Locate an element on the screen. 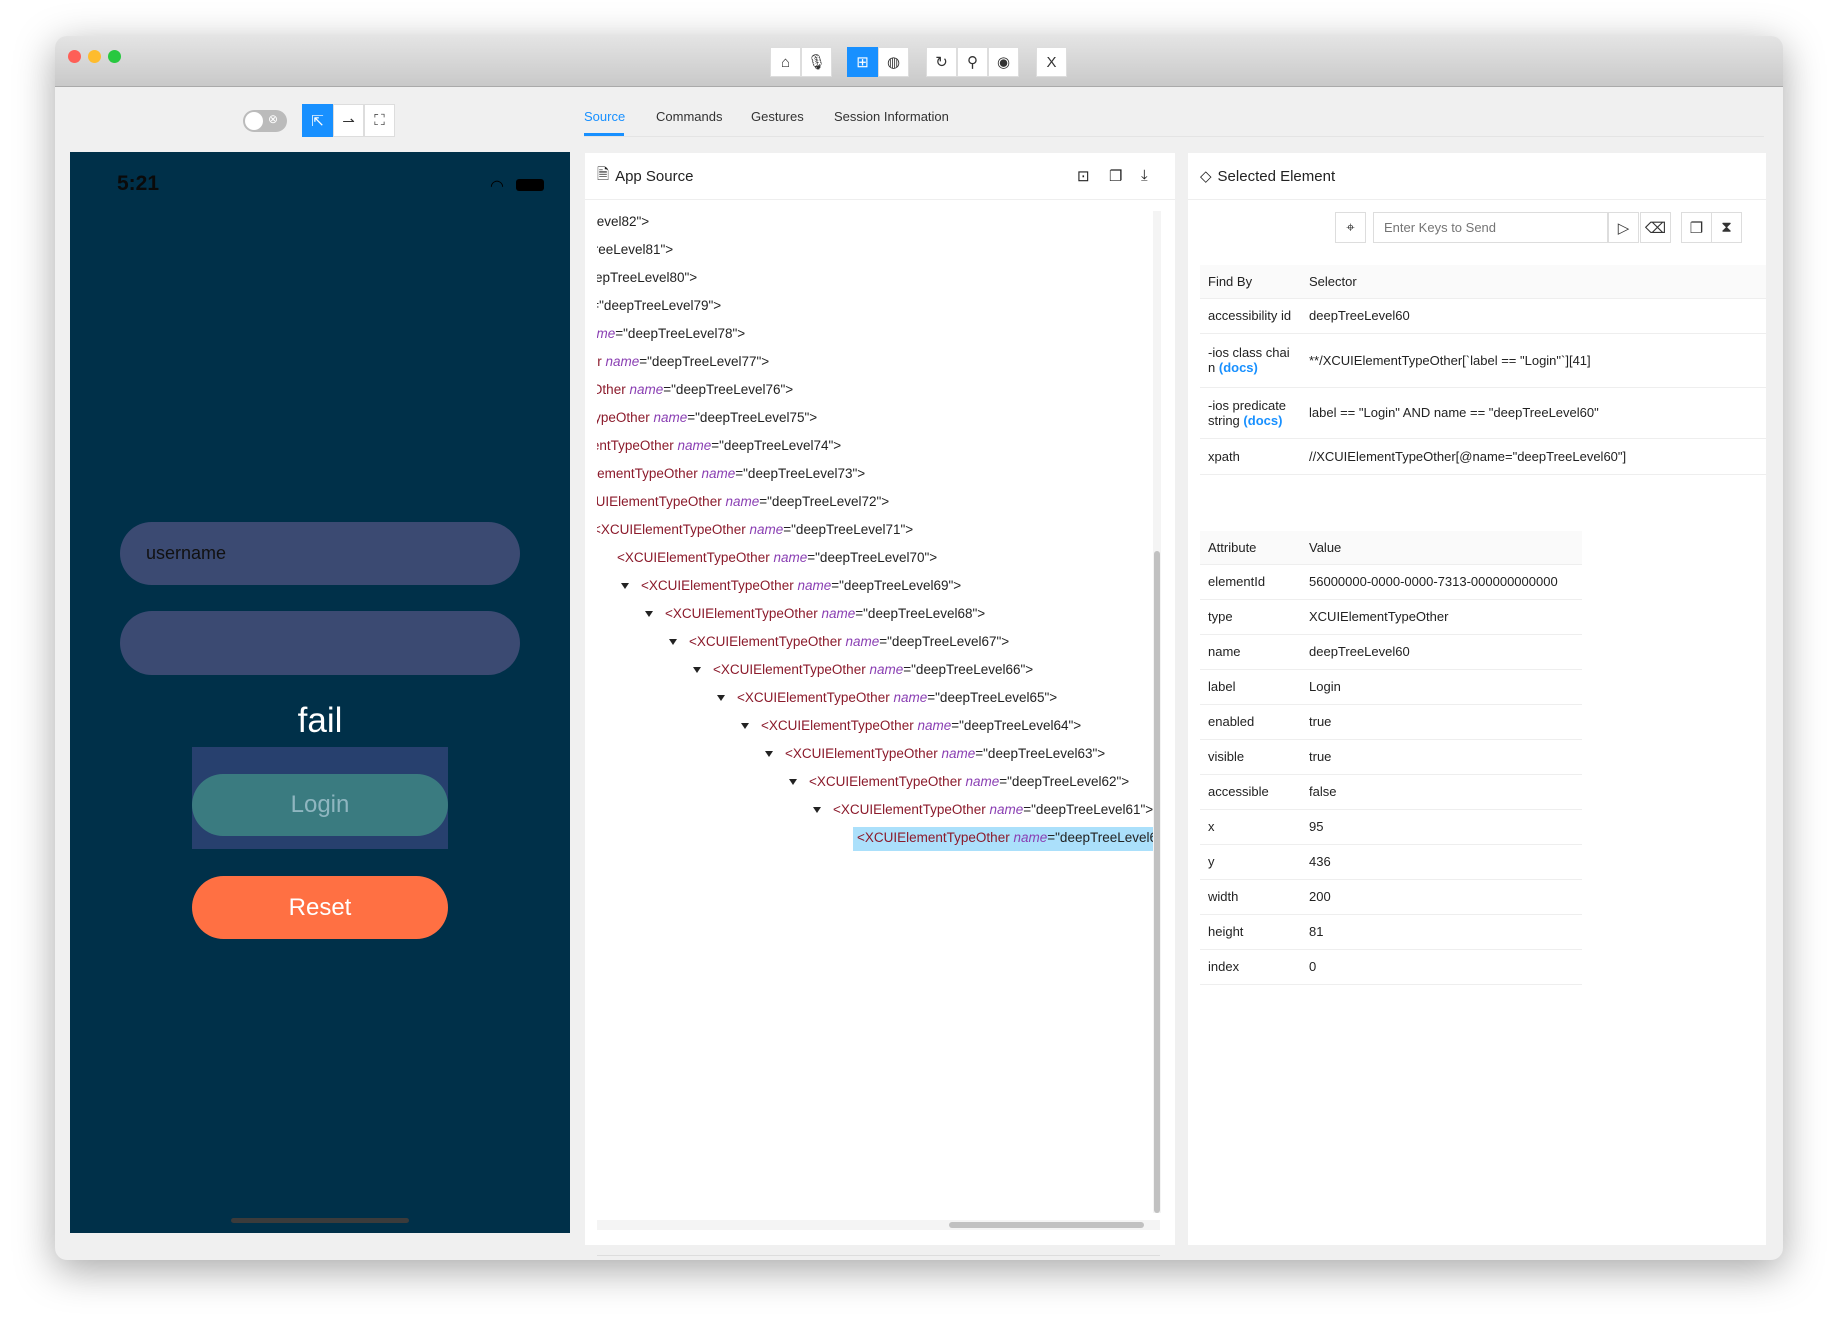  login-button: Login is located at coordinates (320, 805).